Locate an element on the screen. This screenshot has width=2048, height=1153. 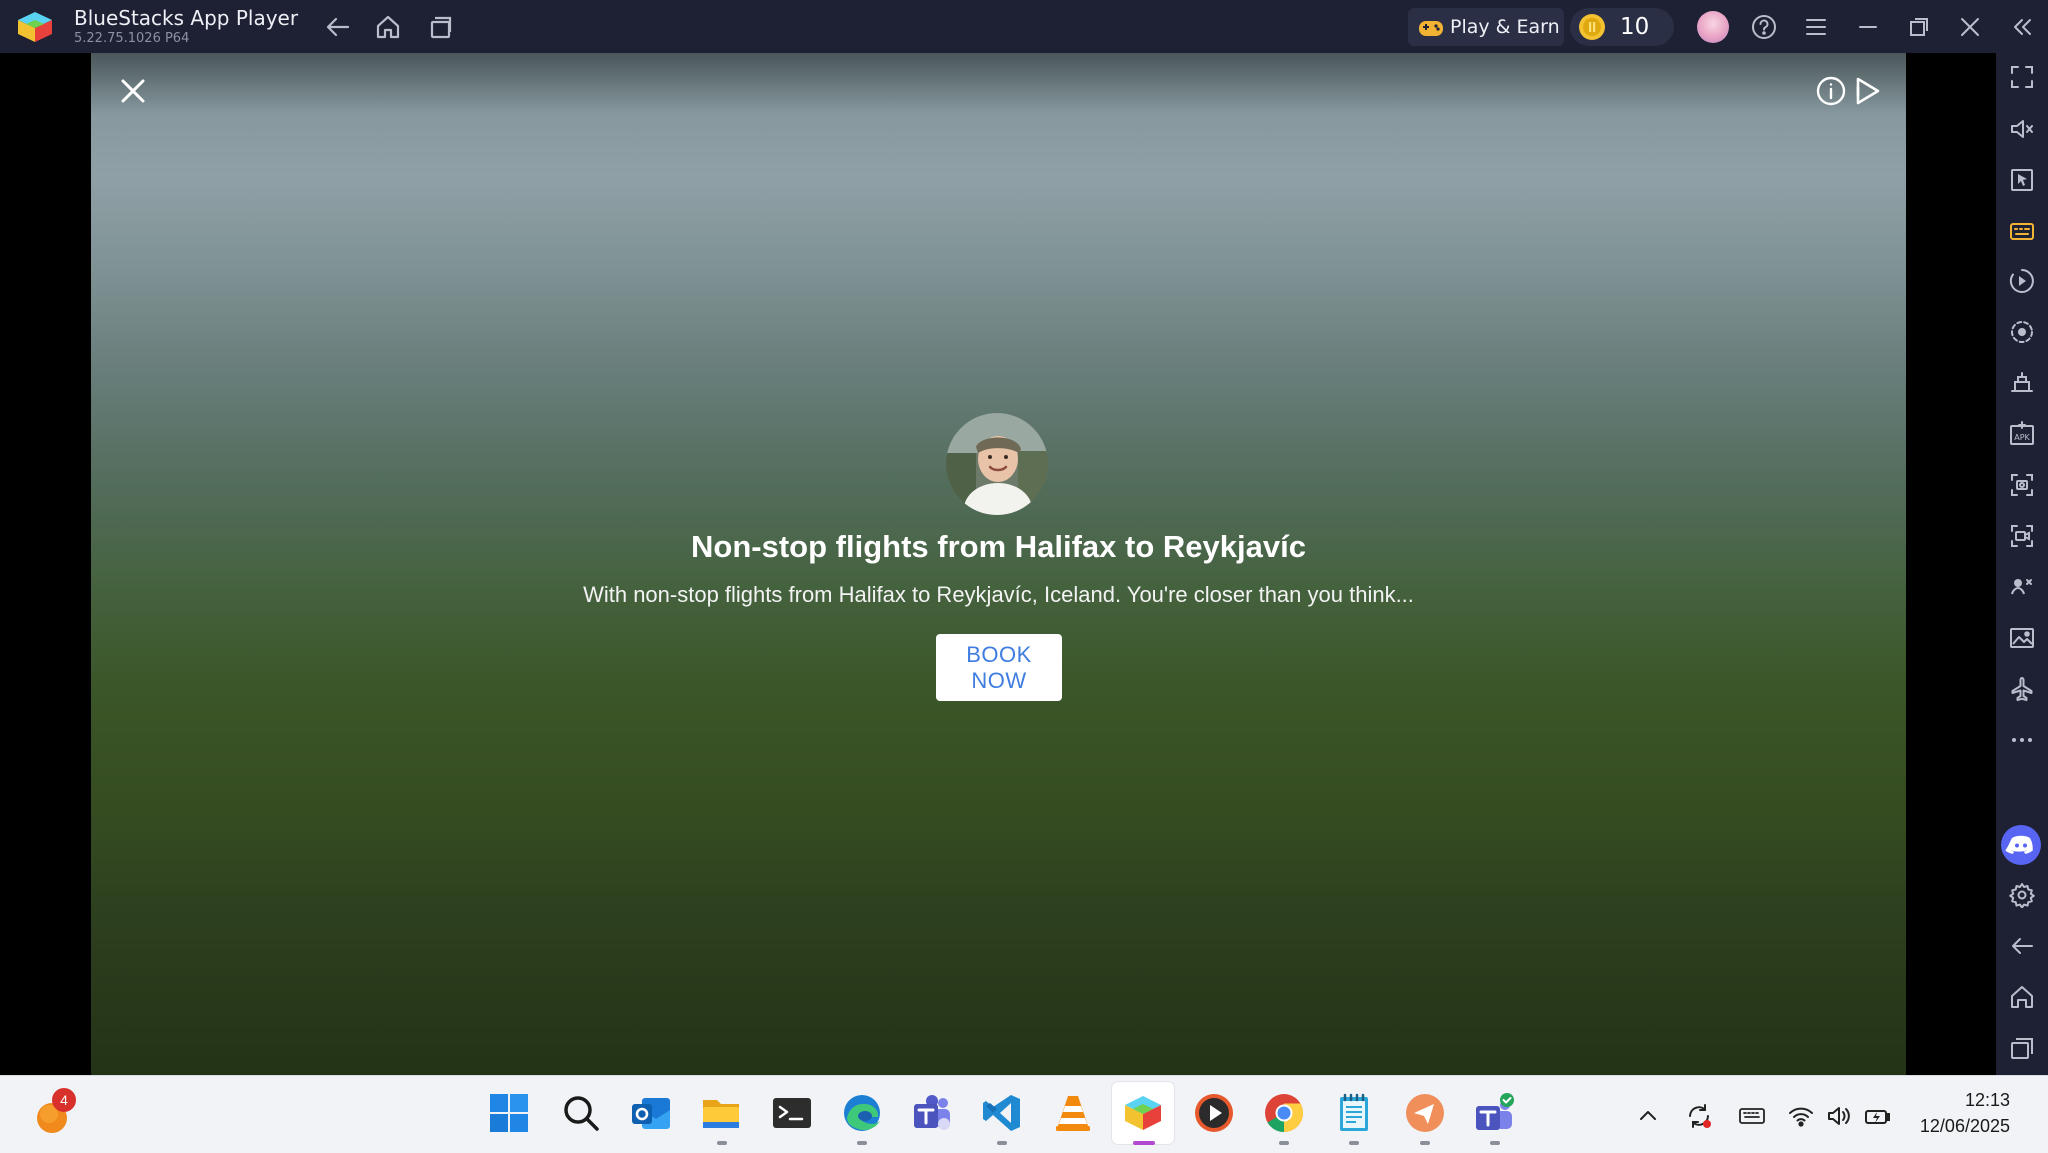
wifi-icon is located at coordinates (1801, 1116).